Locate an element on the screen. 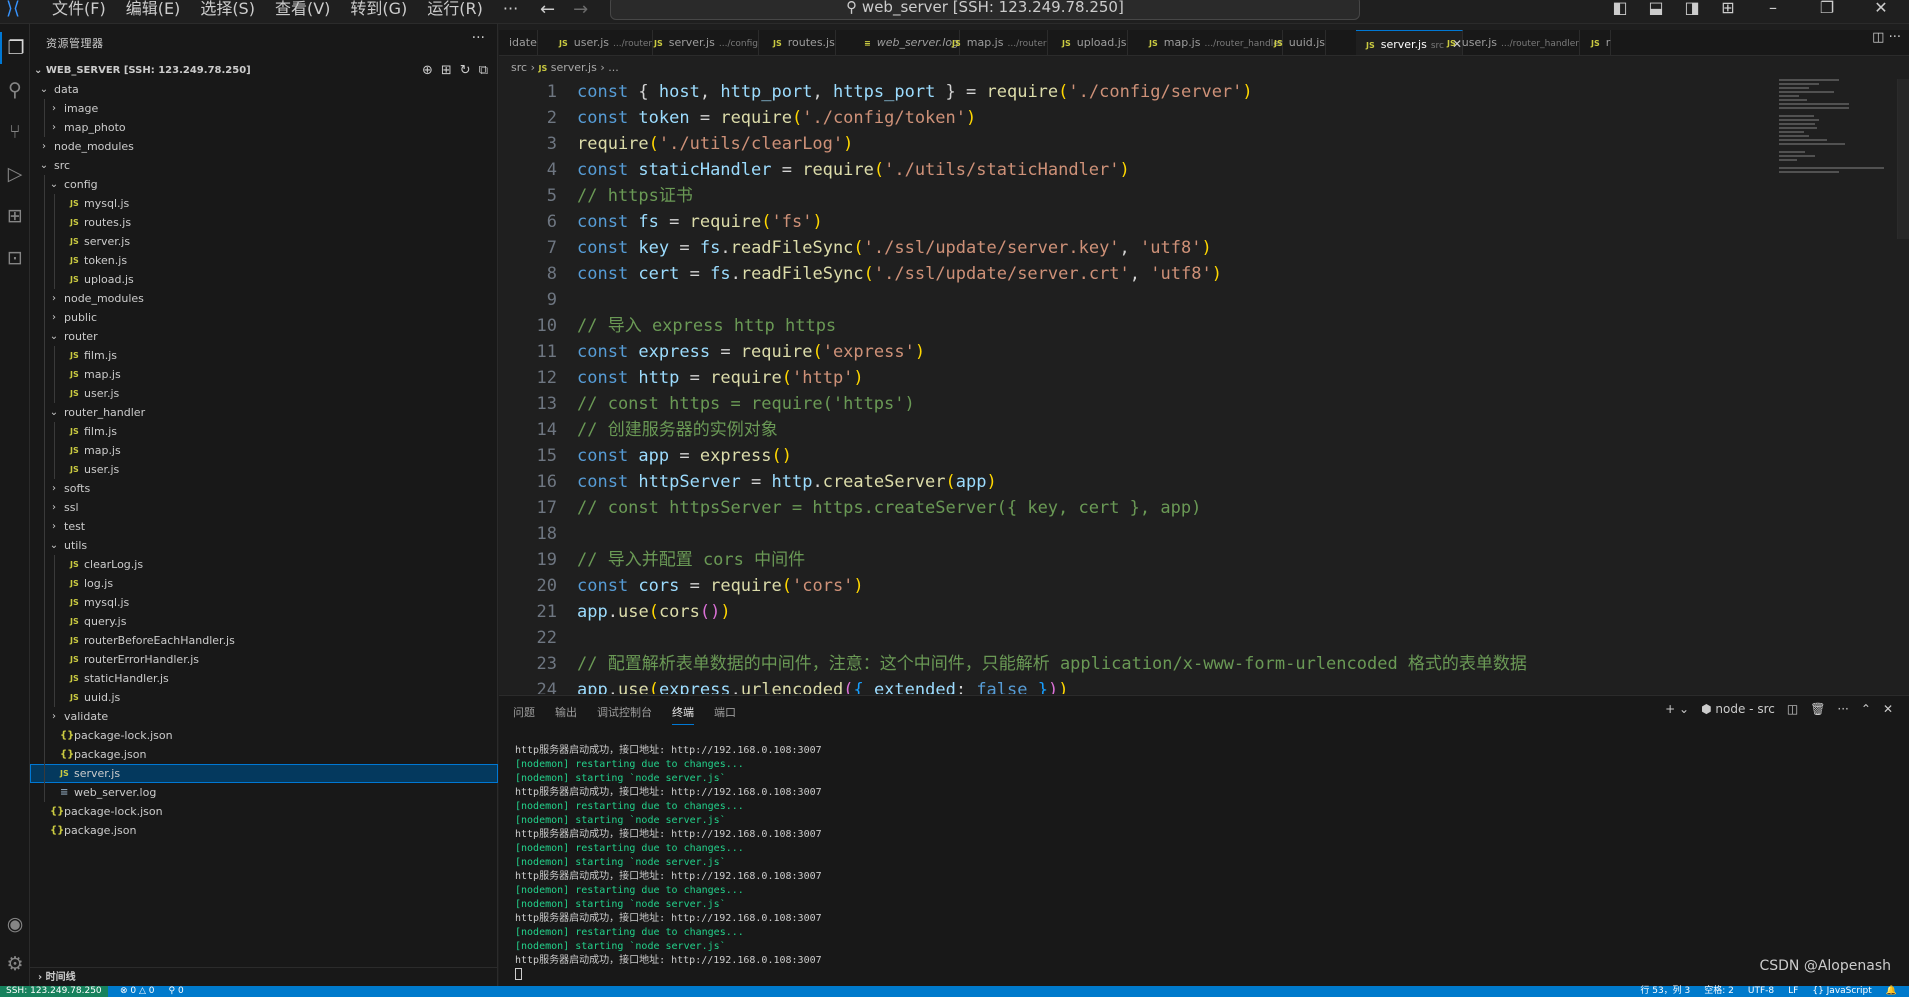 The image size is (1909, 997). tree-file: JS uuid.js is located at coordinates (264, 697).